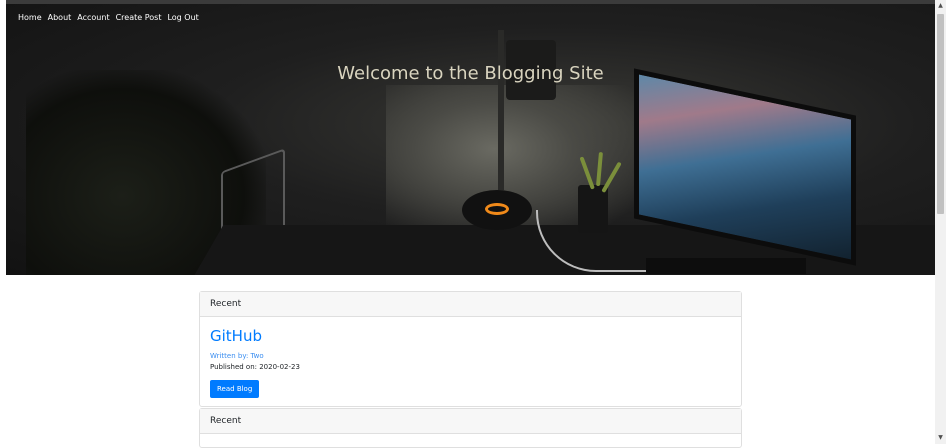 This screenshot has height=448, width=946. I want to click on nav-account: Account, so click(93, 18).